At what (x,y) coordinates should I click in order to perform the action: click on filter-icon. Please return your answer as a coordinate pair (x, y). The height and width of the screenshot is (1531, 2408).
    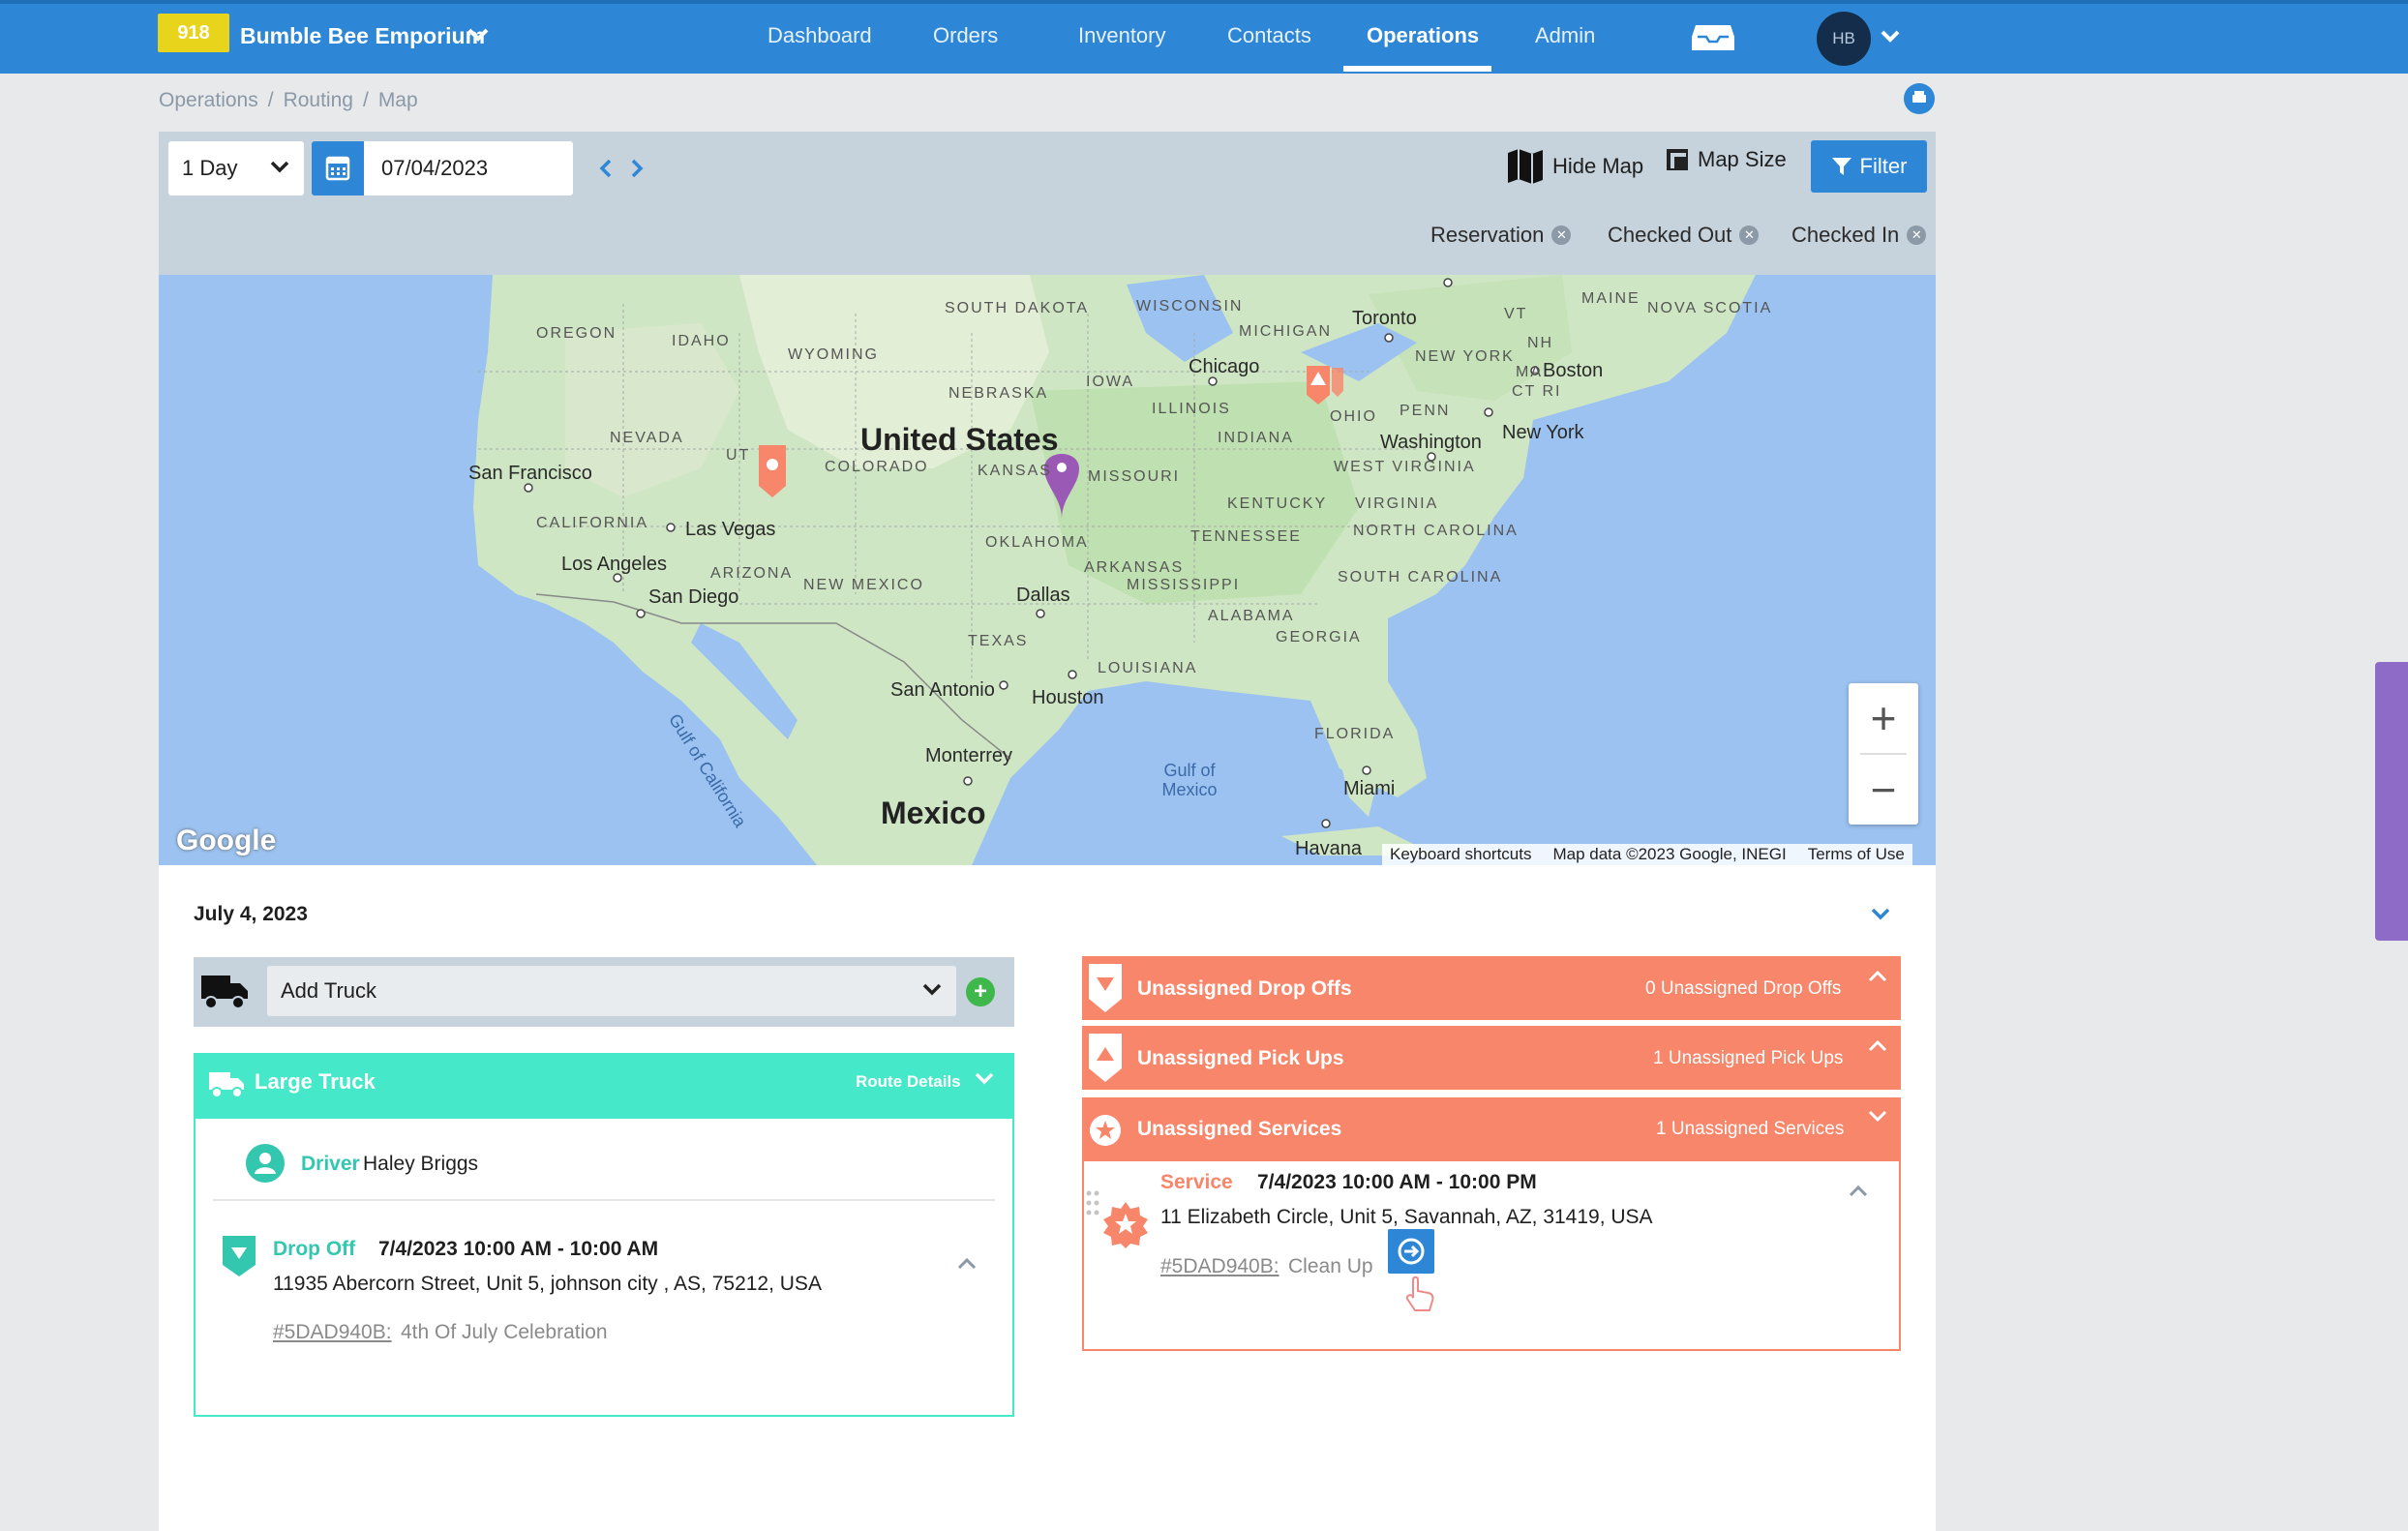
    Looking at the image, I should click on (1841, 166).